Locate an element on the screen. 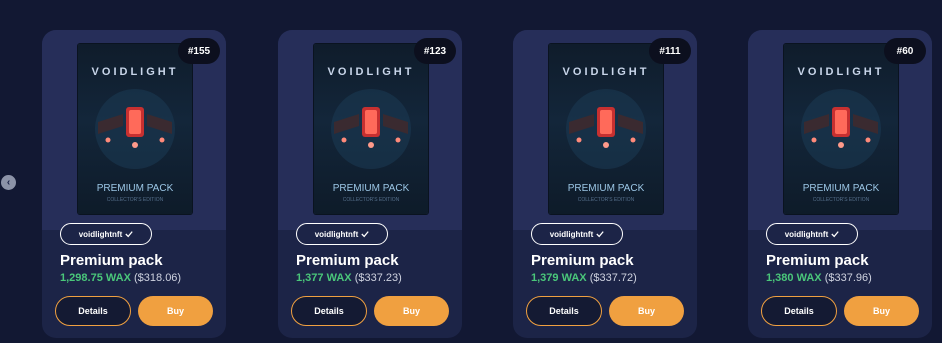 The width and height of the screenshot is (942, 343). price: 1,298.75 WAX ($318.06) is located at coordinates (120, 278).